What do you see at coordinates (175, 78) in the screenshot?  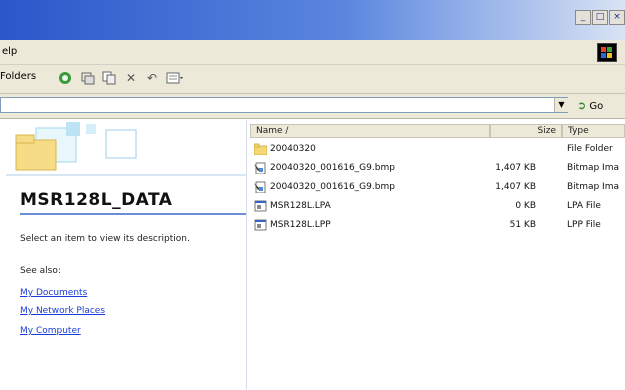 I see `views-icon` at bounding box center [175, 78].